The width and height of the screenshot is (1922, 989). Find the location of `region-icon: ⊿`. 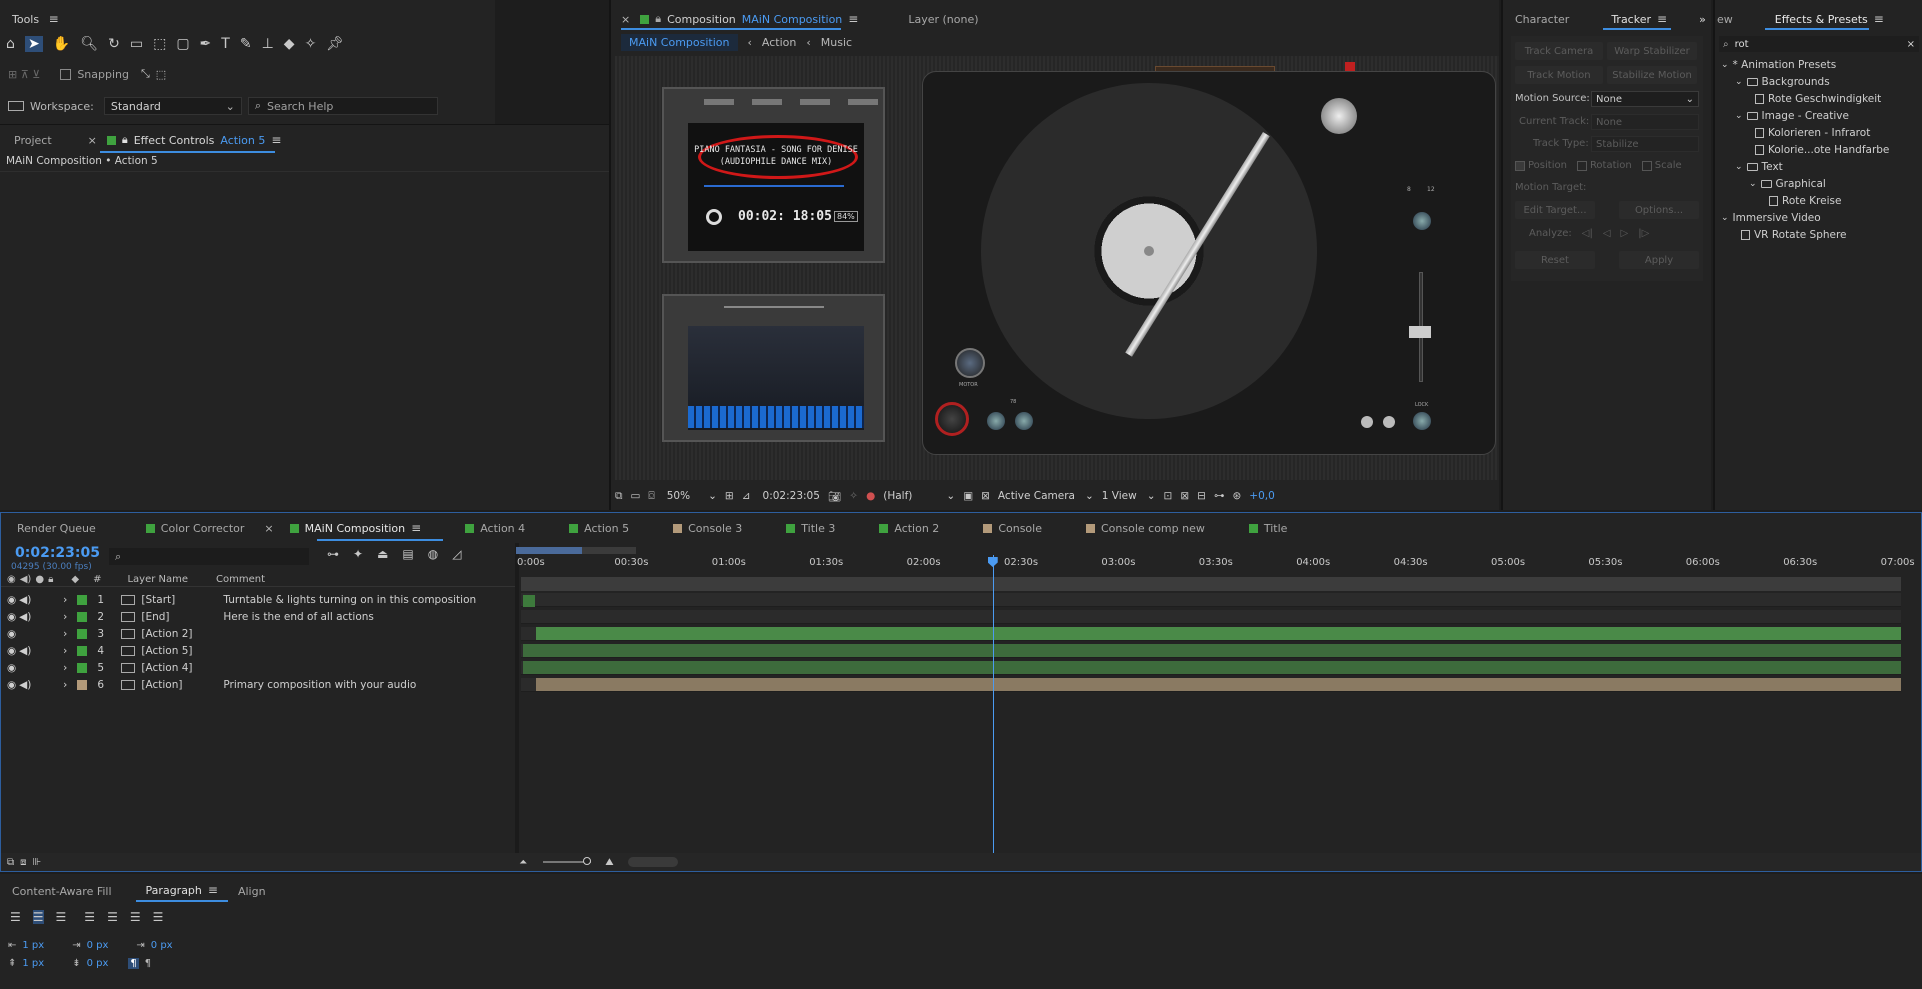

region-icon: ⊿ is located at coordinates (746, 496).